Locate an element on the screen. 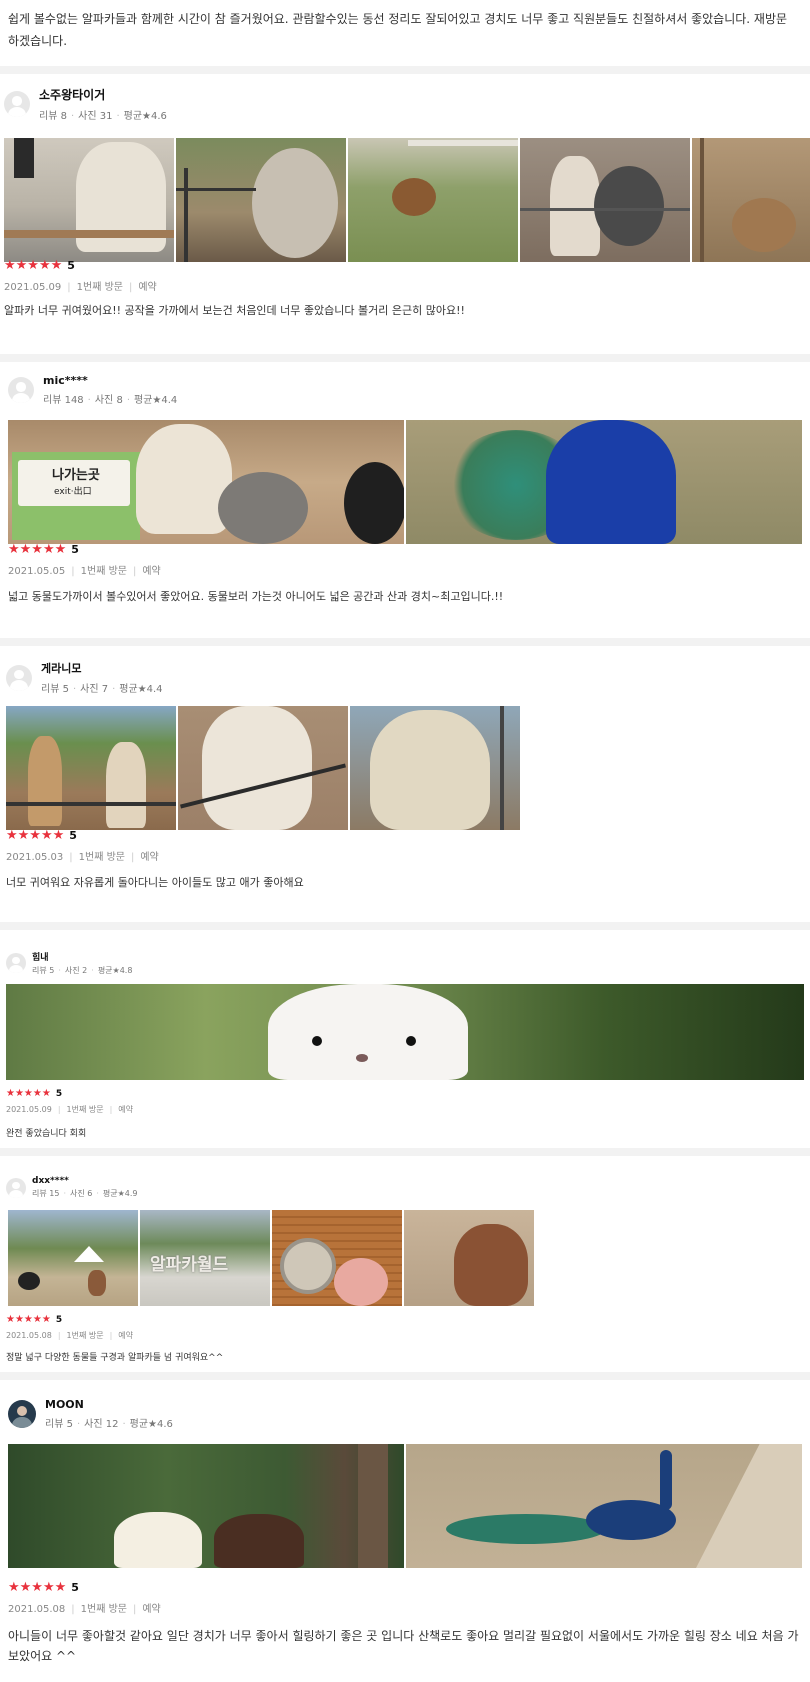 This screenshot has height=1682, width=810. review-text: 완전 좋았습니다 회회 is located at coordinates (46, 1134).